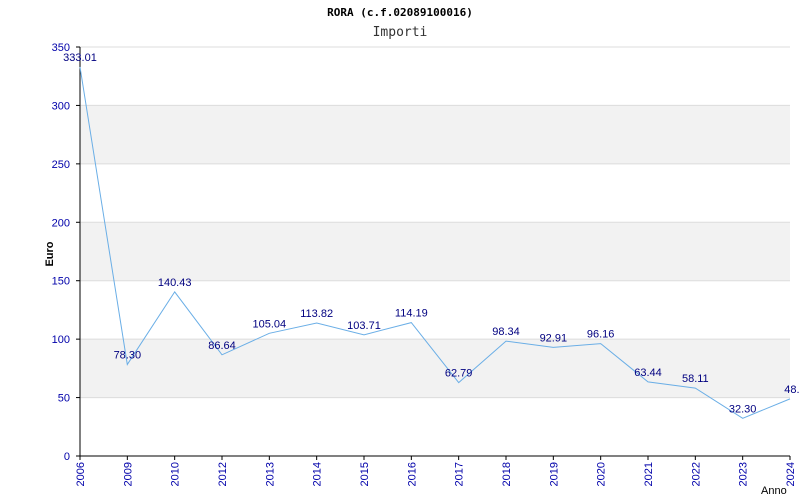 This screenshot has height=500, width=800. Describe the element at coordinates (318, 474) in the screenshot. I see `x-tick-label: 2014` at that location.